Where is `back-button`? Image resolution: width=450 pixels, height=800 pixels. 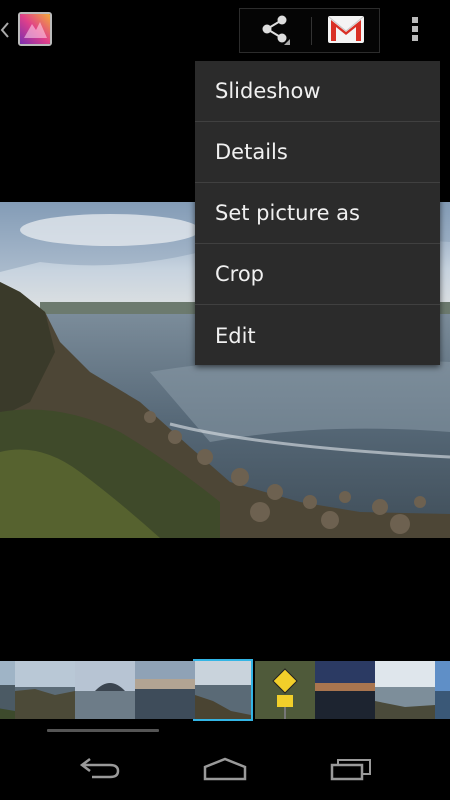 back-button is located at coordinates (100, 770).